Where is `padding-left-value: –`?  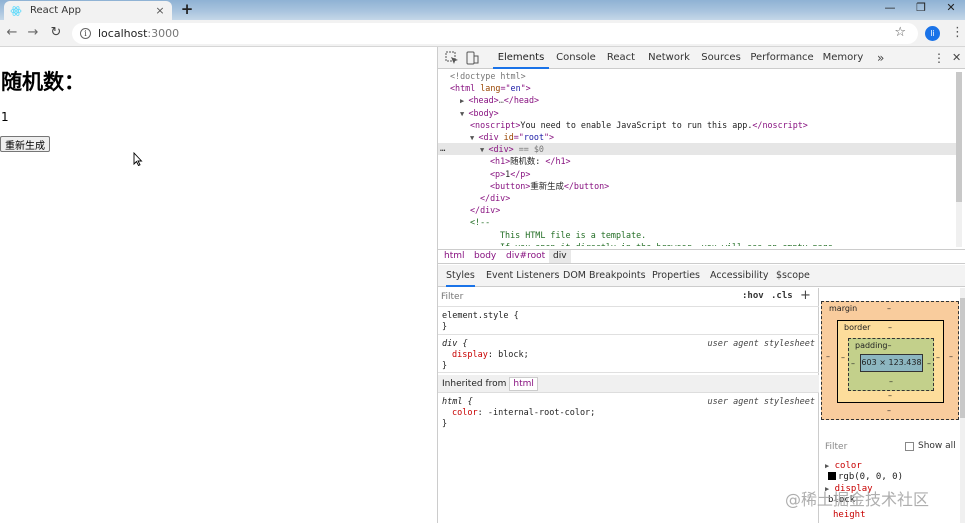 padding-left-value: – is located at coordinates (853, 363).